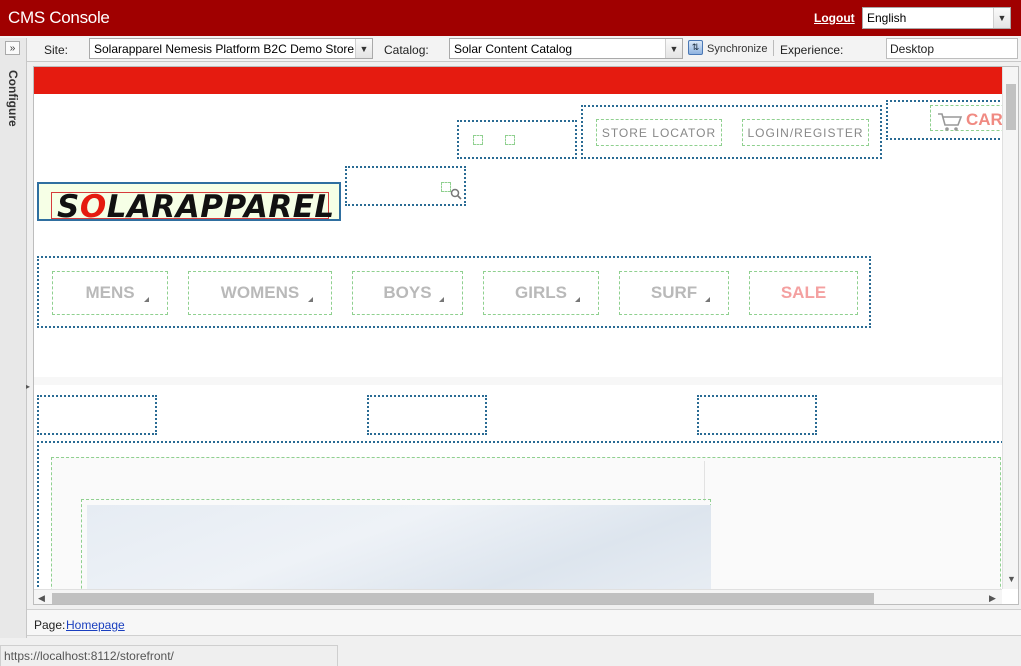  What do you see at coordinates (887, 18) in the screenshot?
I see `language-select-value: English` at bounding box center [887, 18].